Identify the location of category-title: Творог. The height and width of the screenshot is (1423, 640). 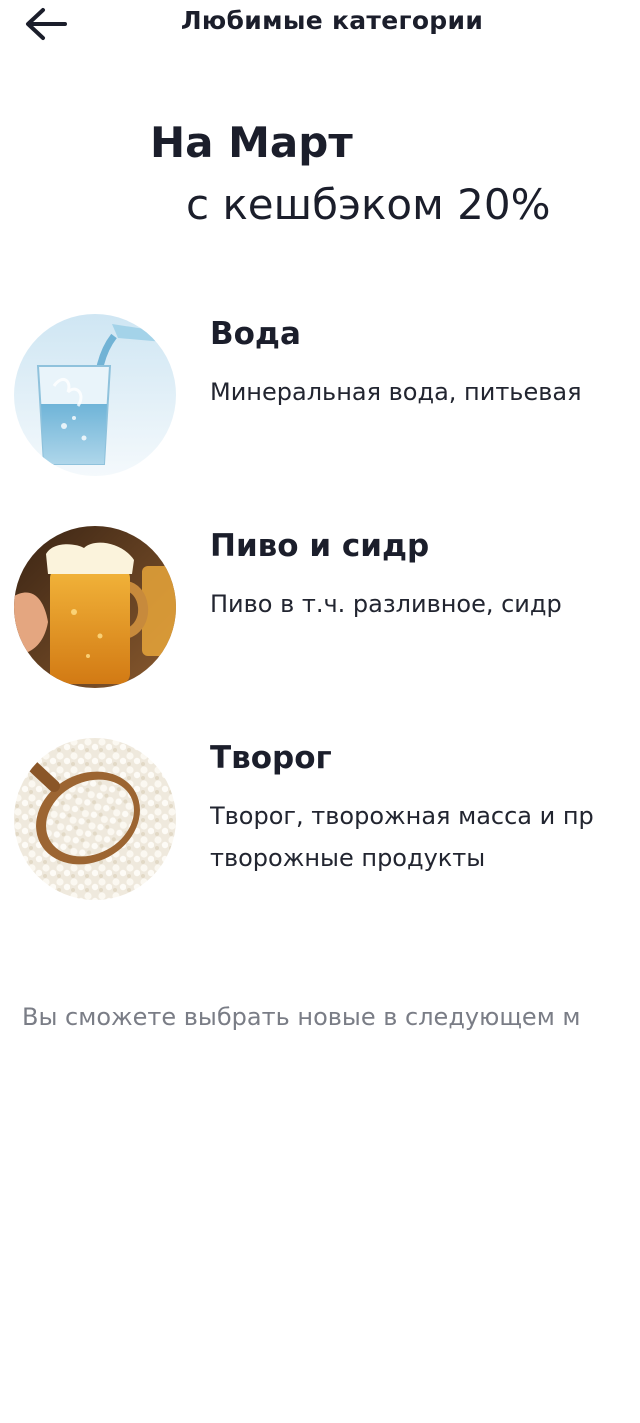
(271, 758).